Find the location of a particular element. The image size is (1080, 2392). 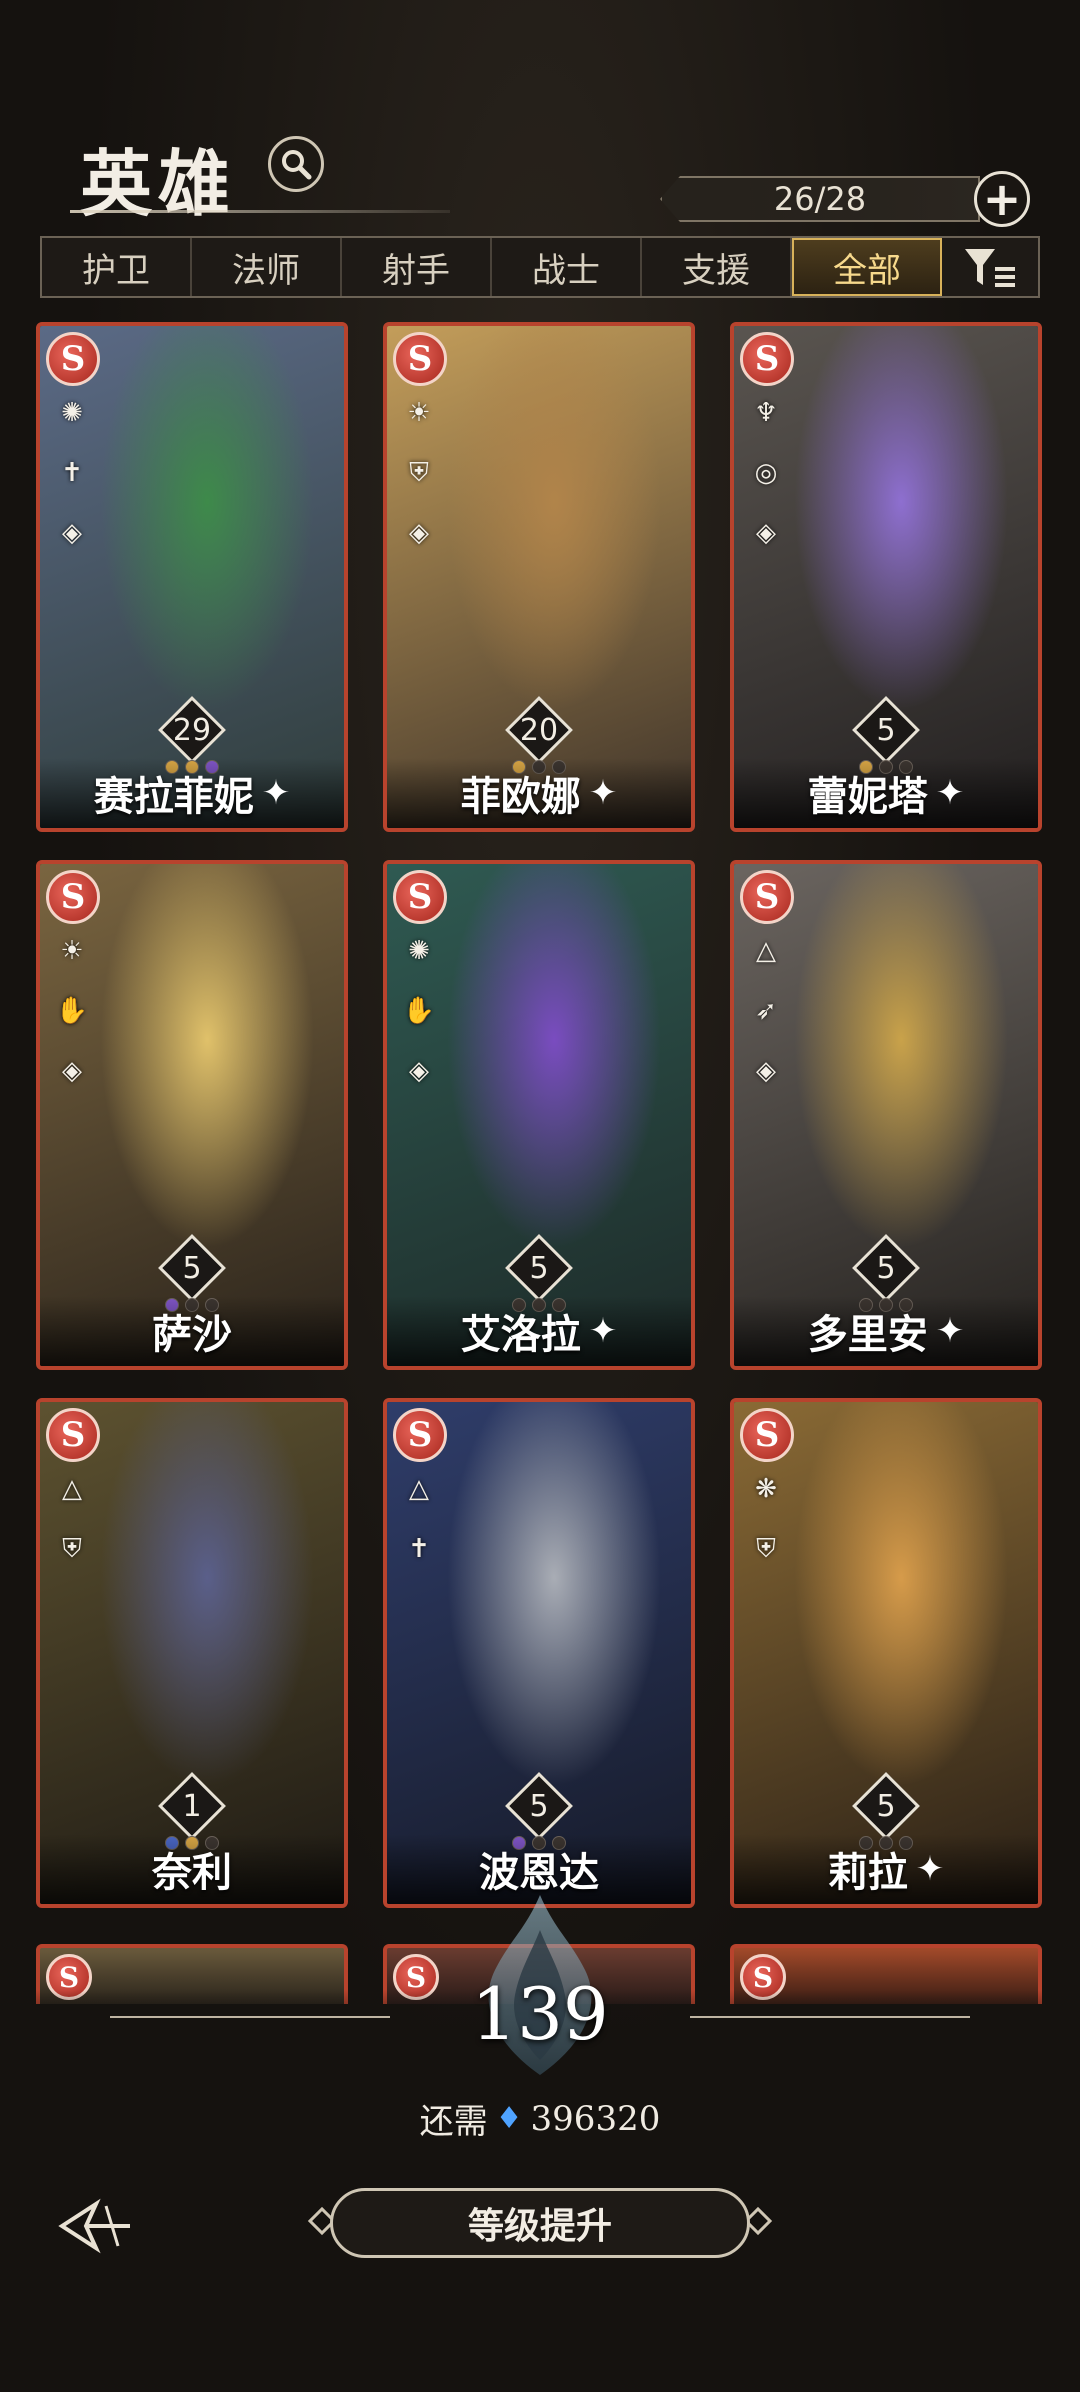

hero-name-bar: 菲欧娜 ✦ is located at coordinates (539, 793).